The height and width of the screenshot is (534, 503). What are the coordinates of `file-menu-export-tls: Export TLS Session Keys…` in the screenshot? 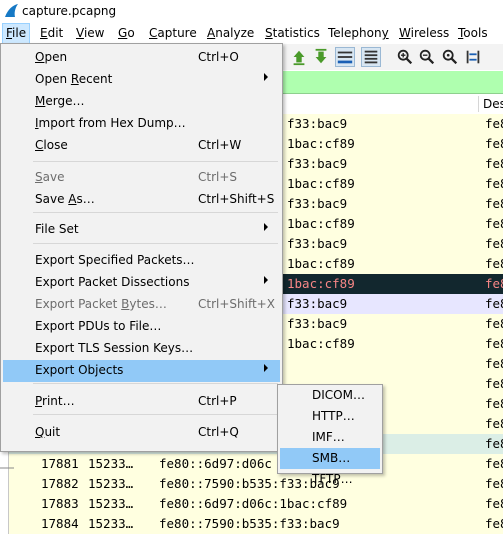 It's located at (141, 349).